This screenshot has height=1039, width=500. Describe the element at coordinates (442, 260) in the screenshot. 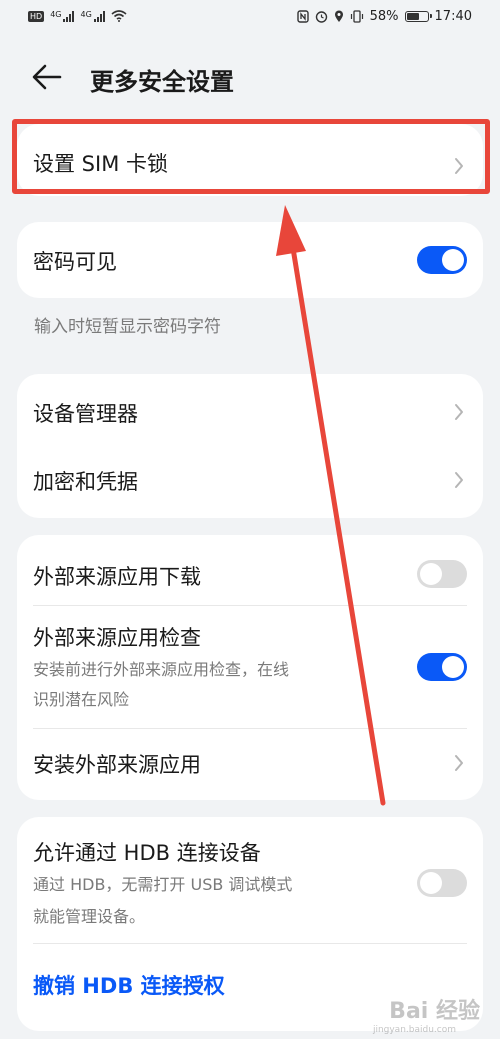

I see `password-visible-toggle` at that location.